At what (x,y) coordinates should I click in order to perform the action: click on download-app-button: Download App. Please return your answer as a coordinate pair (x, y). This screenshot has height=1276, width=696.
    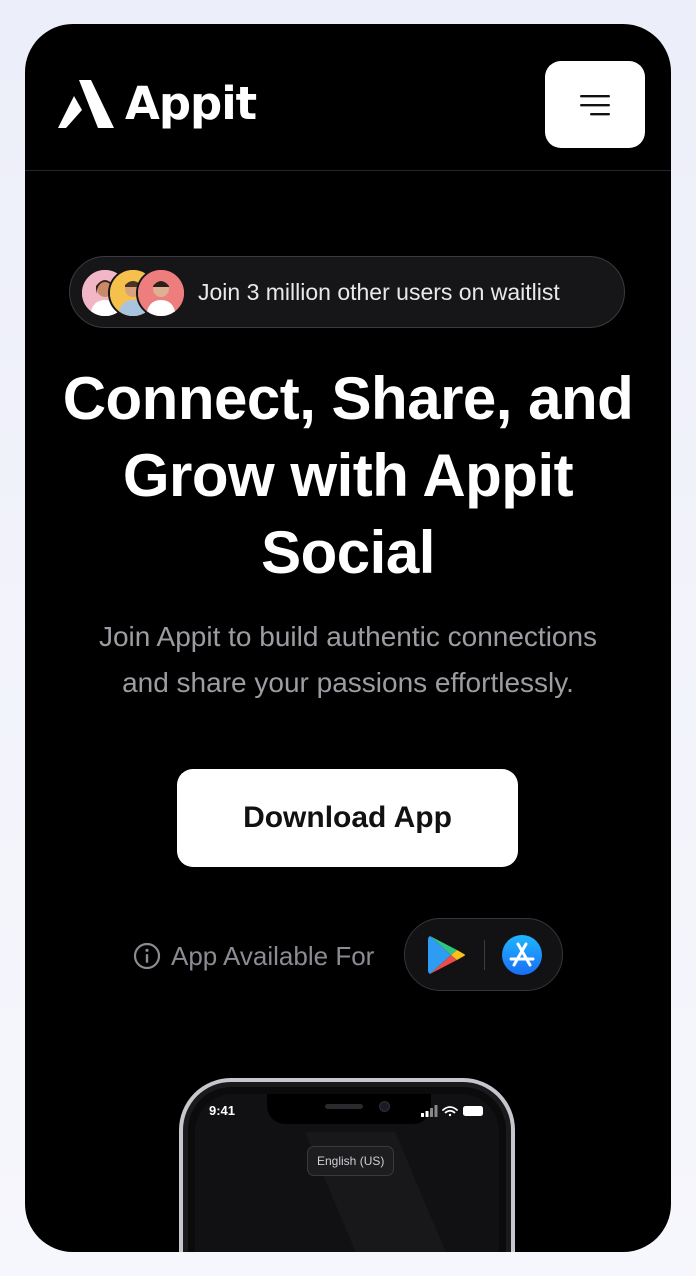
    Looking at the image, I should click on (347, 818).